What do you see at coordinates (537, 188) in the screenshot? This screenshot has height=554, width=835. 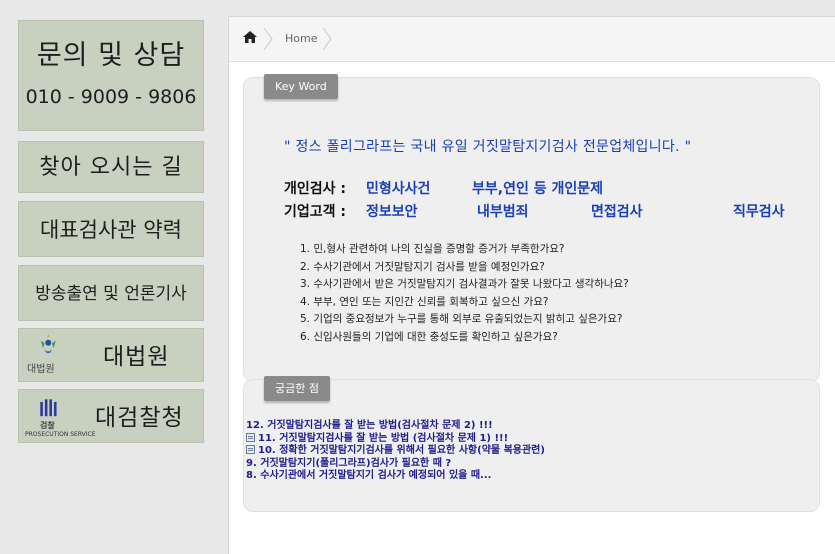 I see `service-item: 부부,연인 등 개인문제` at bounding box center [537, 188].